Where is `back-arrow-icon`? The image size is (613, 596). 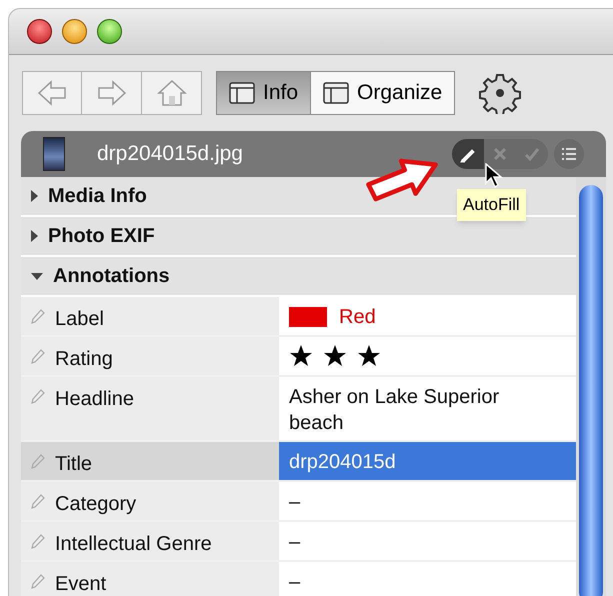
back-arrow-icon is located at coordinates (52, 93).